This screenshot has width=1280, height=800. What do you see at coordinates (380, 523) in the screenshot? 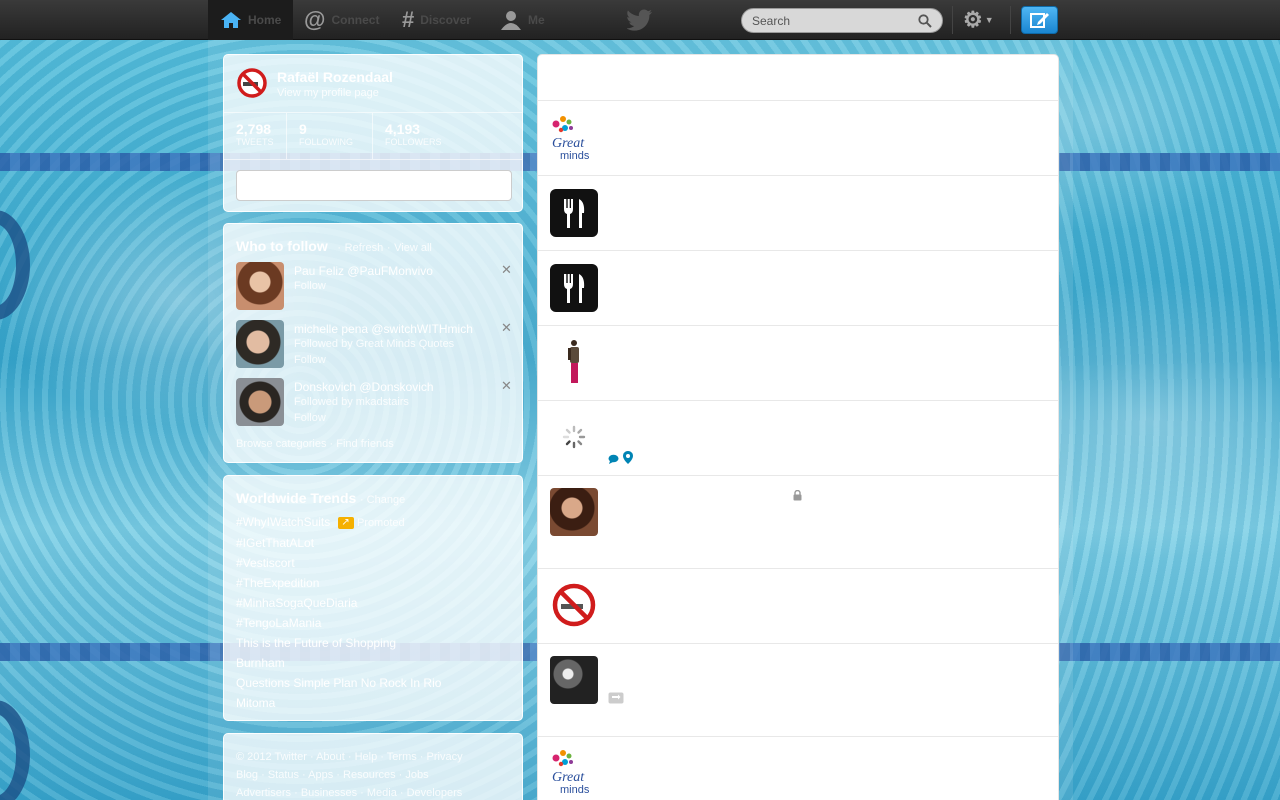
I see `promoted-label: Promoted` at bounding box center [380, 523].